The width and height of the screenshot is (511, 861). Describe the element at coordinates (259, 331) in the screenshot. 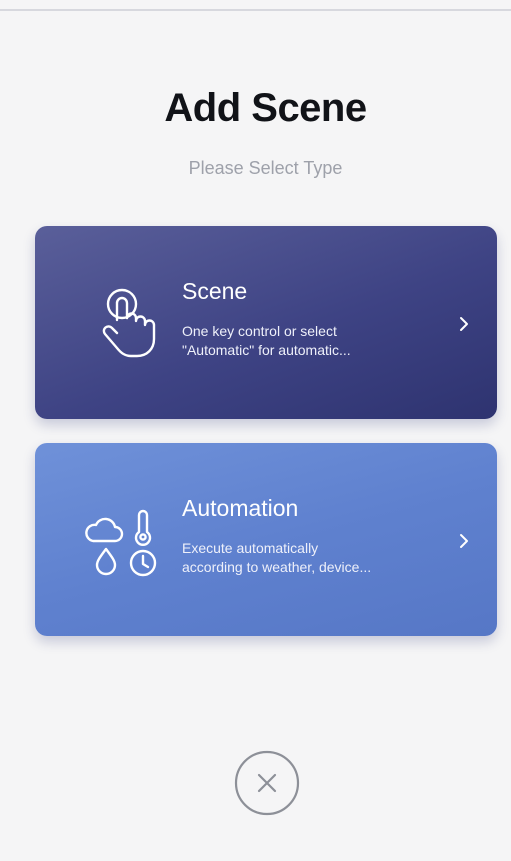

I see `scene-desc-line-1: One key control or select` at that location.